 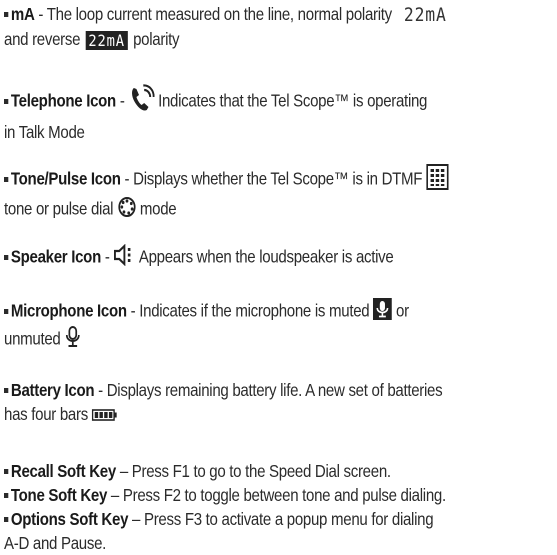 What do you see at coordinates (104, 415) in the screenshot?
I see `battery-four-bars-icon` at bounding box center [104, 415].